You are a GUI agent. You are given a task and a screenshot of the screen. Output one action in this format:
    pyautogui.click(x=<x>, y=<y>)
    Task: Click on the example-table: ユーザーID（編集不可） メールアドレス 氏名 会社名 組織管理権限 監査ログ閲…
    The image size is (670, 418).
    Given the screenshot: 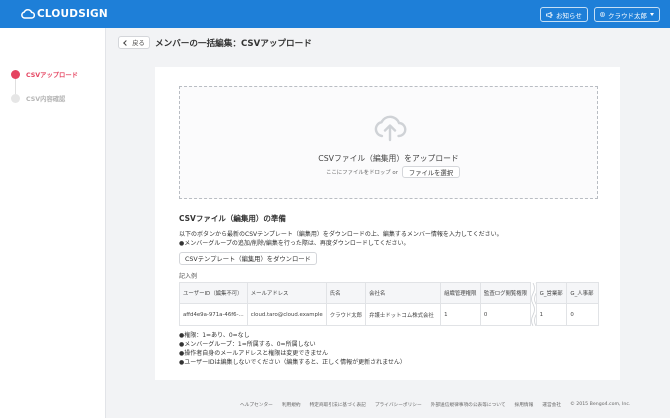 What is the action you would take?
    pyautogui.click(x=389, y=304)
    